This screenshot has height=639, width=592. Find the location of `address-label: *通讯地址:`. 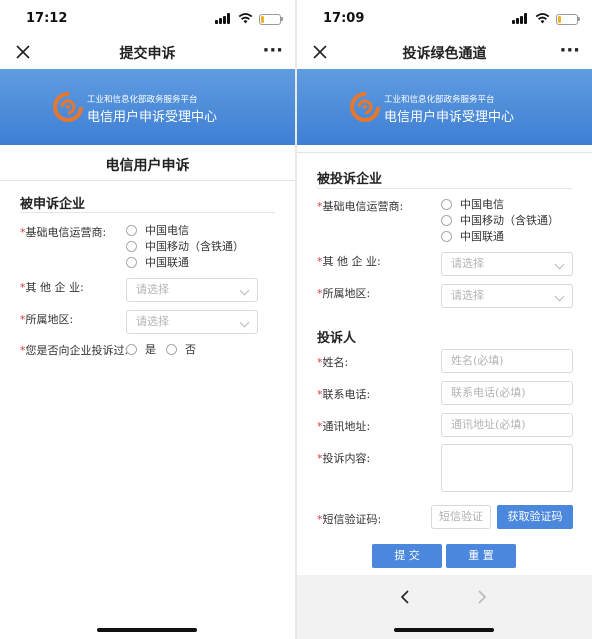

address-label: *通讯地址: is located at coordinates (343, 426).